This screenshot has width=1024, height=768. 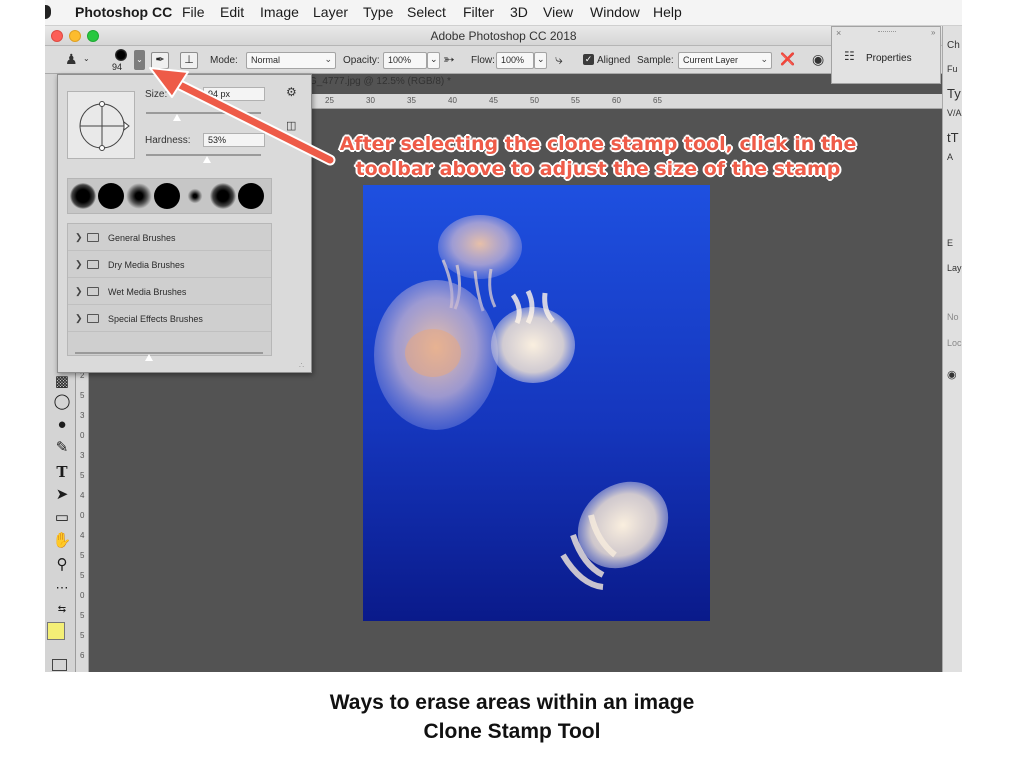 What do you see at coordinates (452, 100) in the screenshot?
I see `ruler-tick-label: 40` at bounding box center [452, 100].